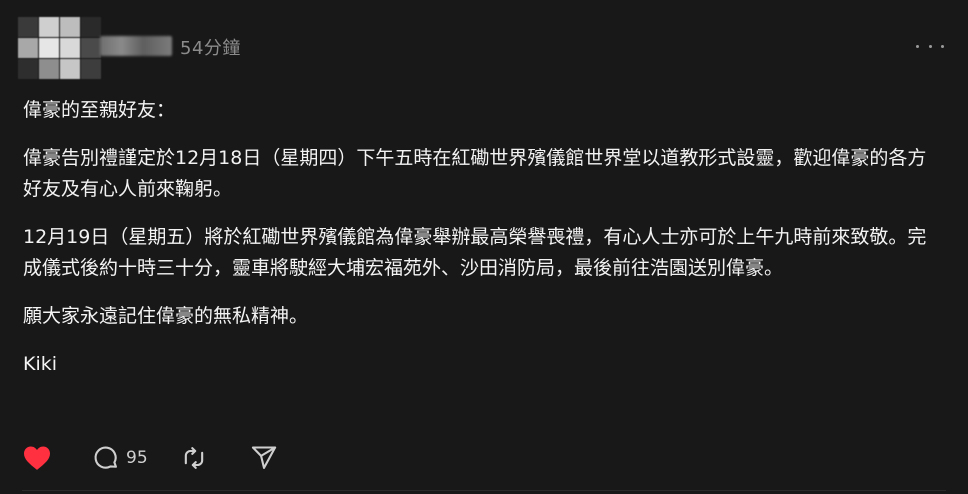 Image resolution: width=968 pixels, height=494 pixels. Describe the element at coordinates (120, 458) in the screenshot. I see `comment-button: 95` at that location.